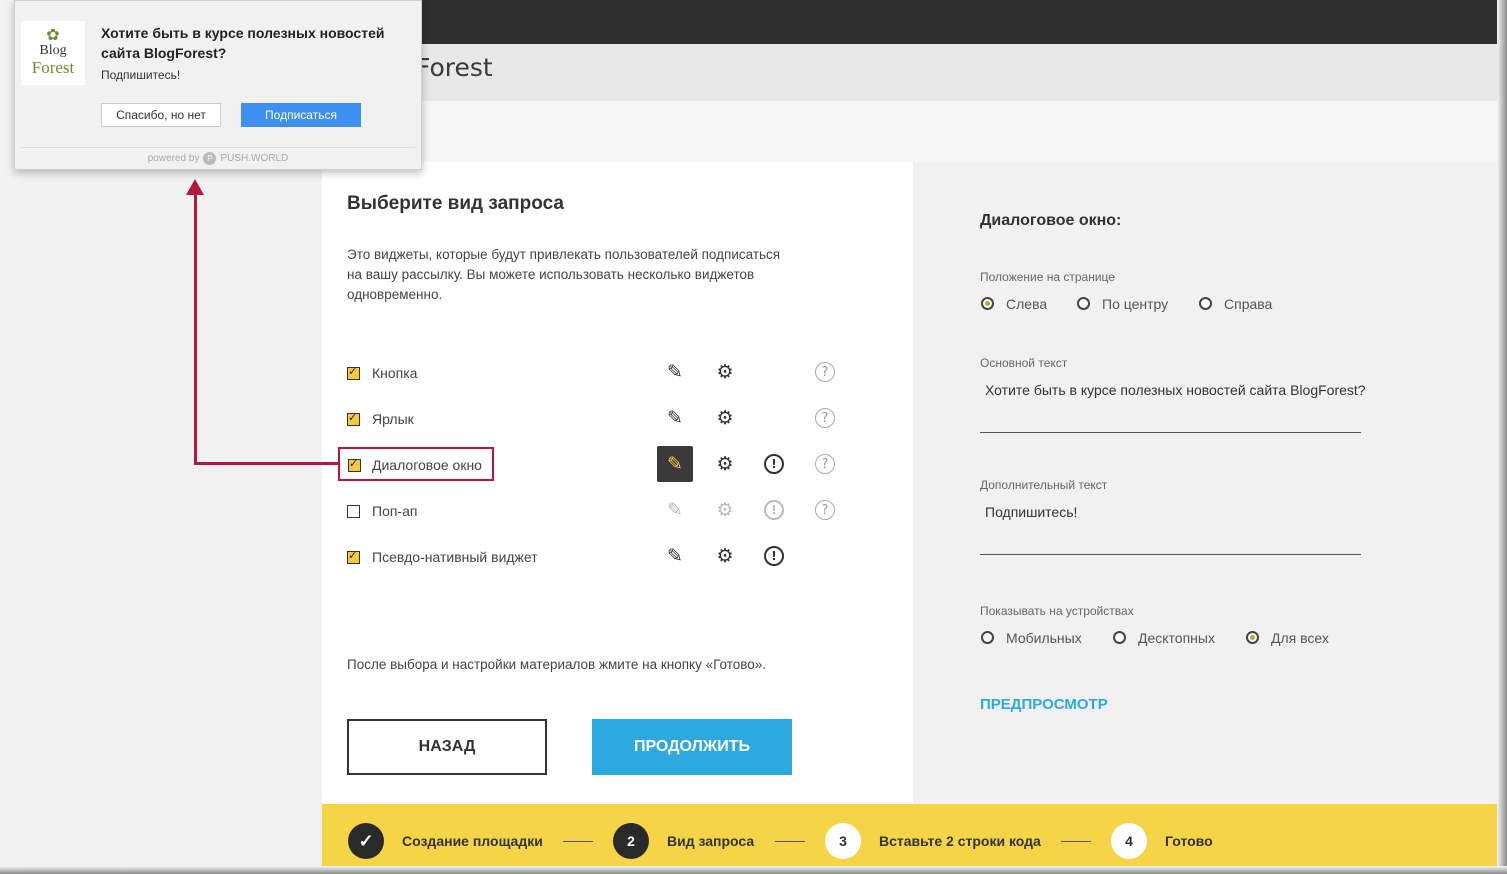 The width and height of the screenshot is (1507, 874). I want to click on position-right-label: Справа, so click(1248, 304).